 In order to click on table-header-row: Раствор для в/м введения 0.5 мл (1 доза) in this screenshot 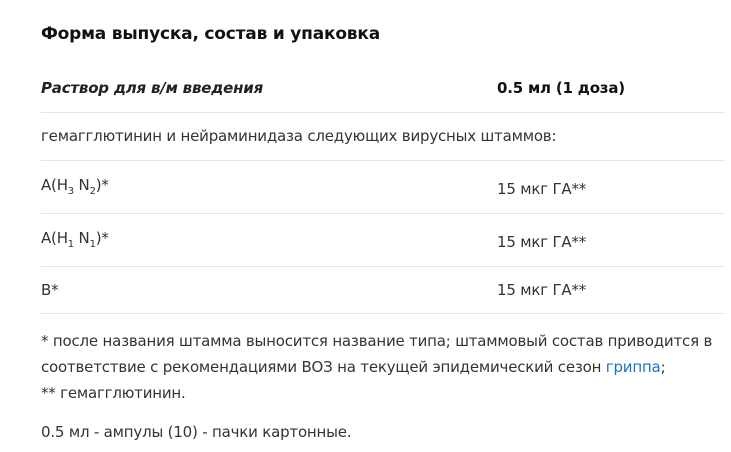, I will do `click(383, 88)`.